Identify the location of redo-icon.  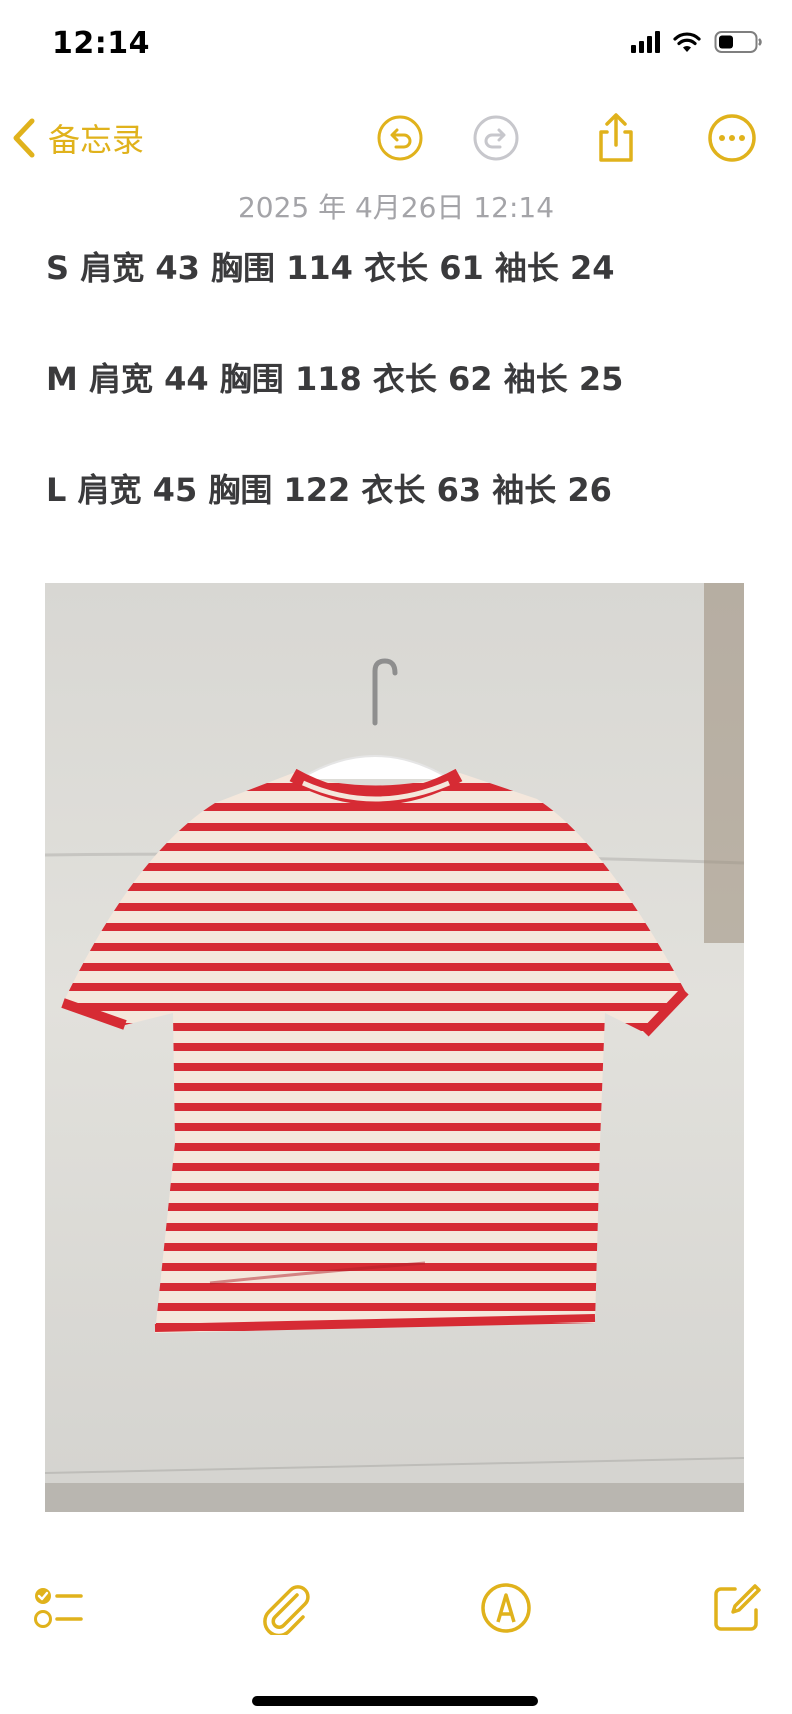
(496, 138).